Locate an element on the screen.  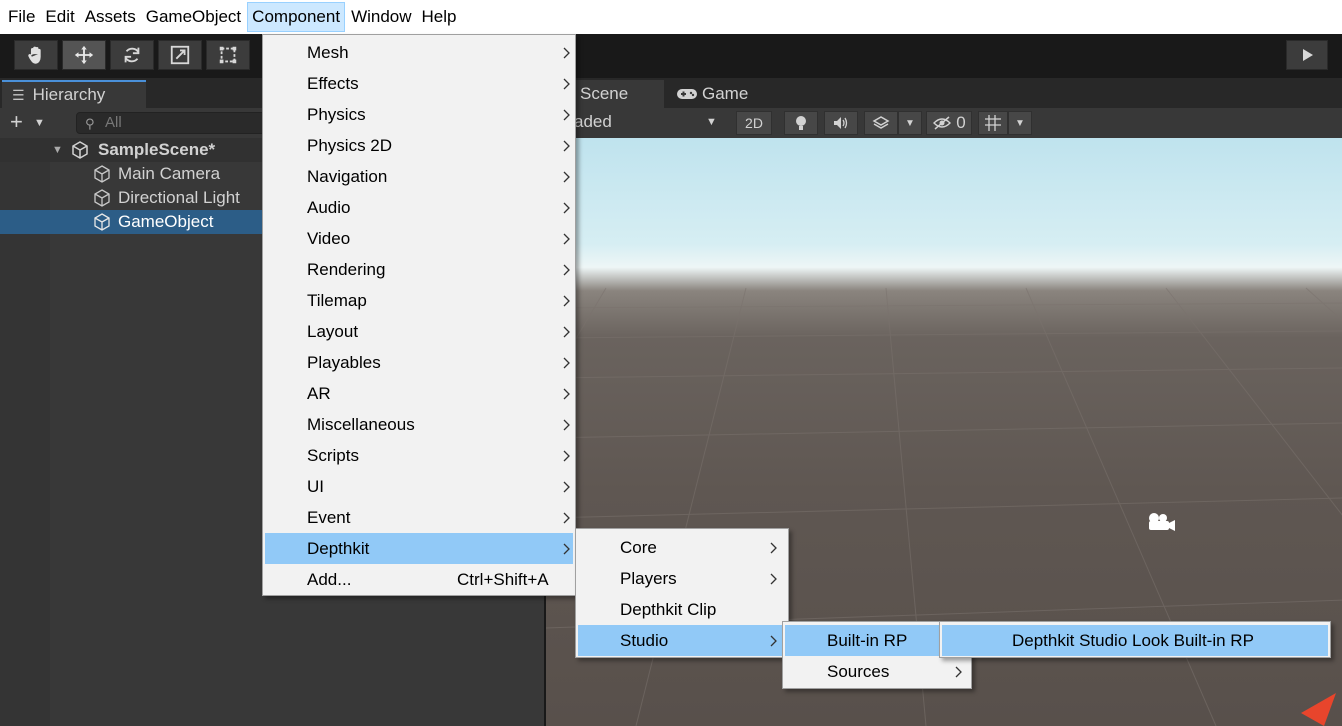
2d-label: 2D is located at coordinates (754, 123).